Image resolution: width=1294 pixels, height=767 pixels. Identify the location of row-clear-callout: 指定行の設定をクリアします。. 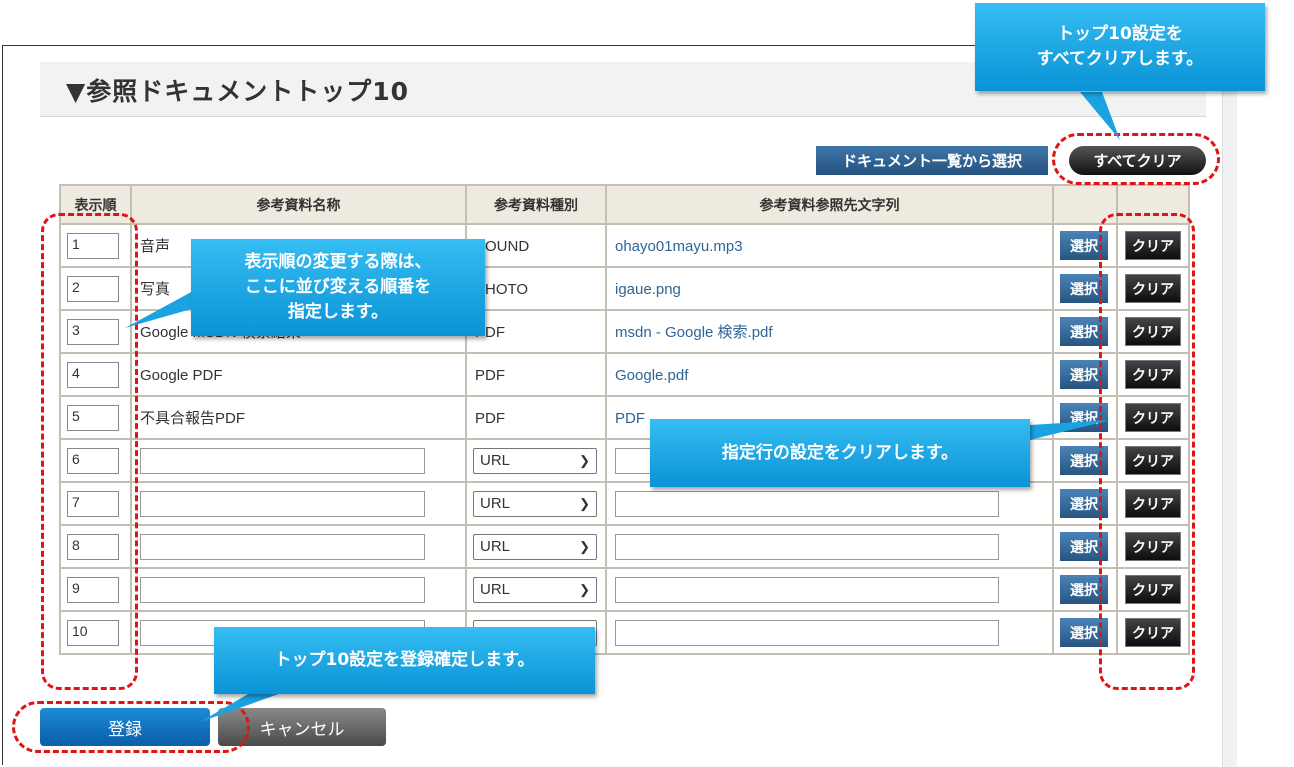
(840, 453).